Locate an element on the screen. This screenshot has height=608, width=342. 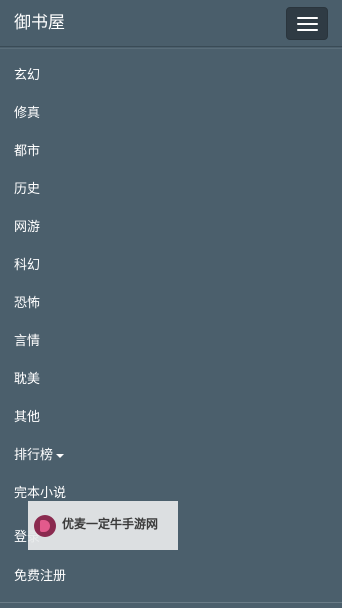
menu-toggle-button is located at coordinates (307, 23).